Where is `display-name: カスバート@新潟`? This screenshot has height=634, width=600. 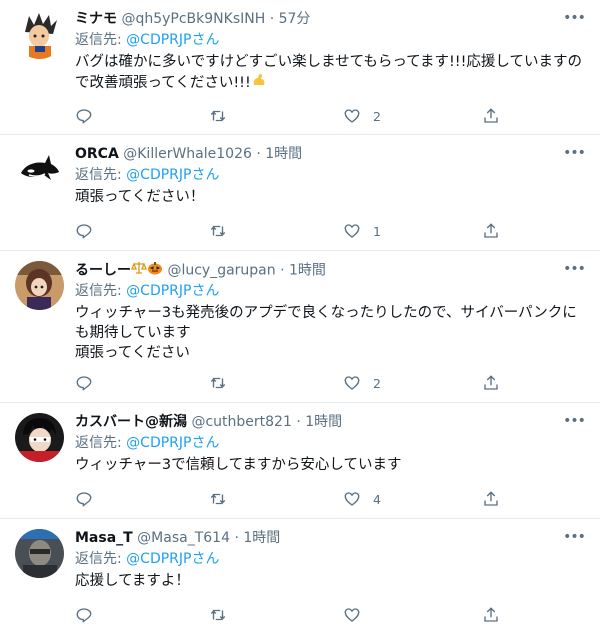
display-name: カスバート@新潟 is located at coordinates (131, 422).